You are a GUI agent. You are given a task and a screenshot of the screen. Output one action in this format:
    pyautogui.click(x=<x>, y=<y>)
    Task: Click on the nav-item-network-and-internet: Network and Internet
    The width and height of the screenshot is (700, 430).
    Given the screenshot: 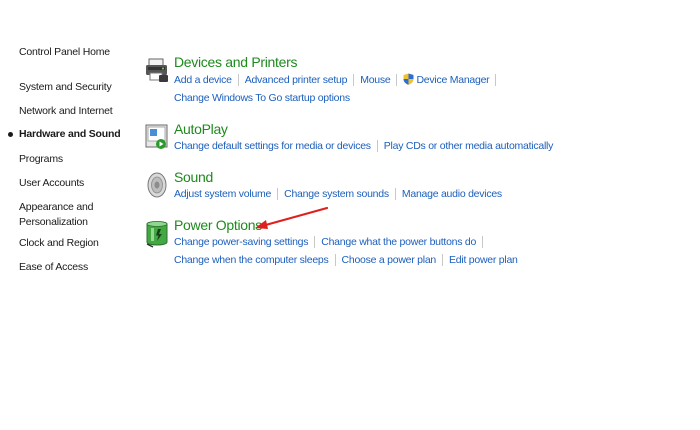 What is the action you would take?
    pyautogui.click(x=66, y=111)
    